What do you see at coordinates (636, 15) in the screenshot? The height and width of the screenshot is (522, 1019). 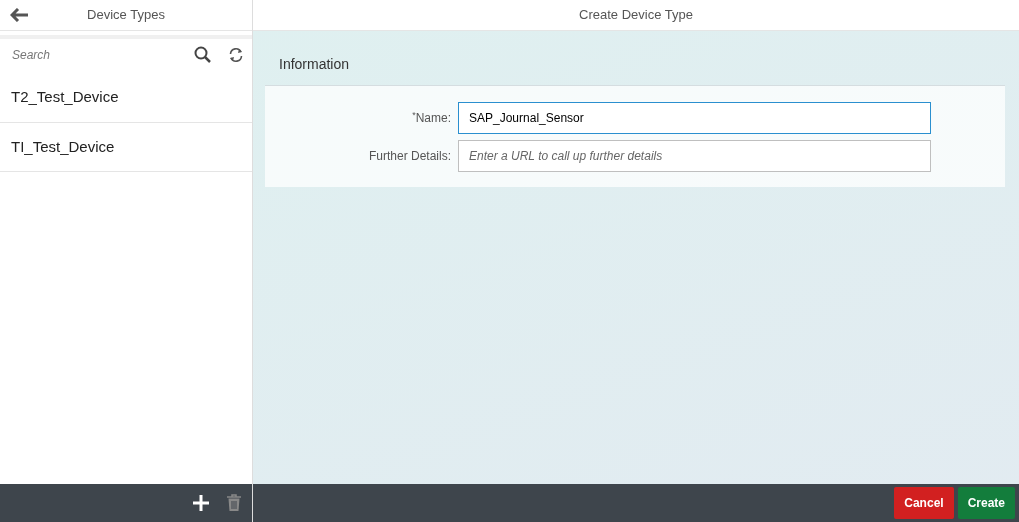 I see `page-title: Create Device Type` at bounding box center [636, 15].